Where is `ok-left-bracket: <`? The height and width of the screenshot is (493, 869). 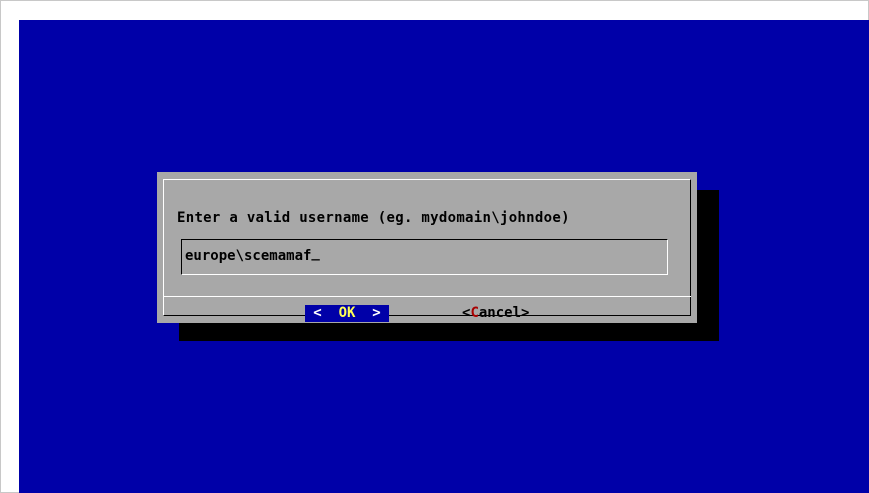 ok-left-bracket: < is located at coordinates (317, 313).